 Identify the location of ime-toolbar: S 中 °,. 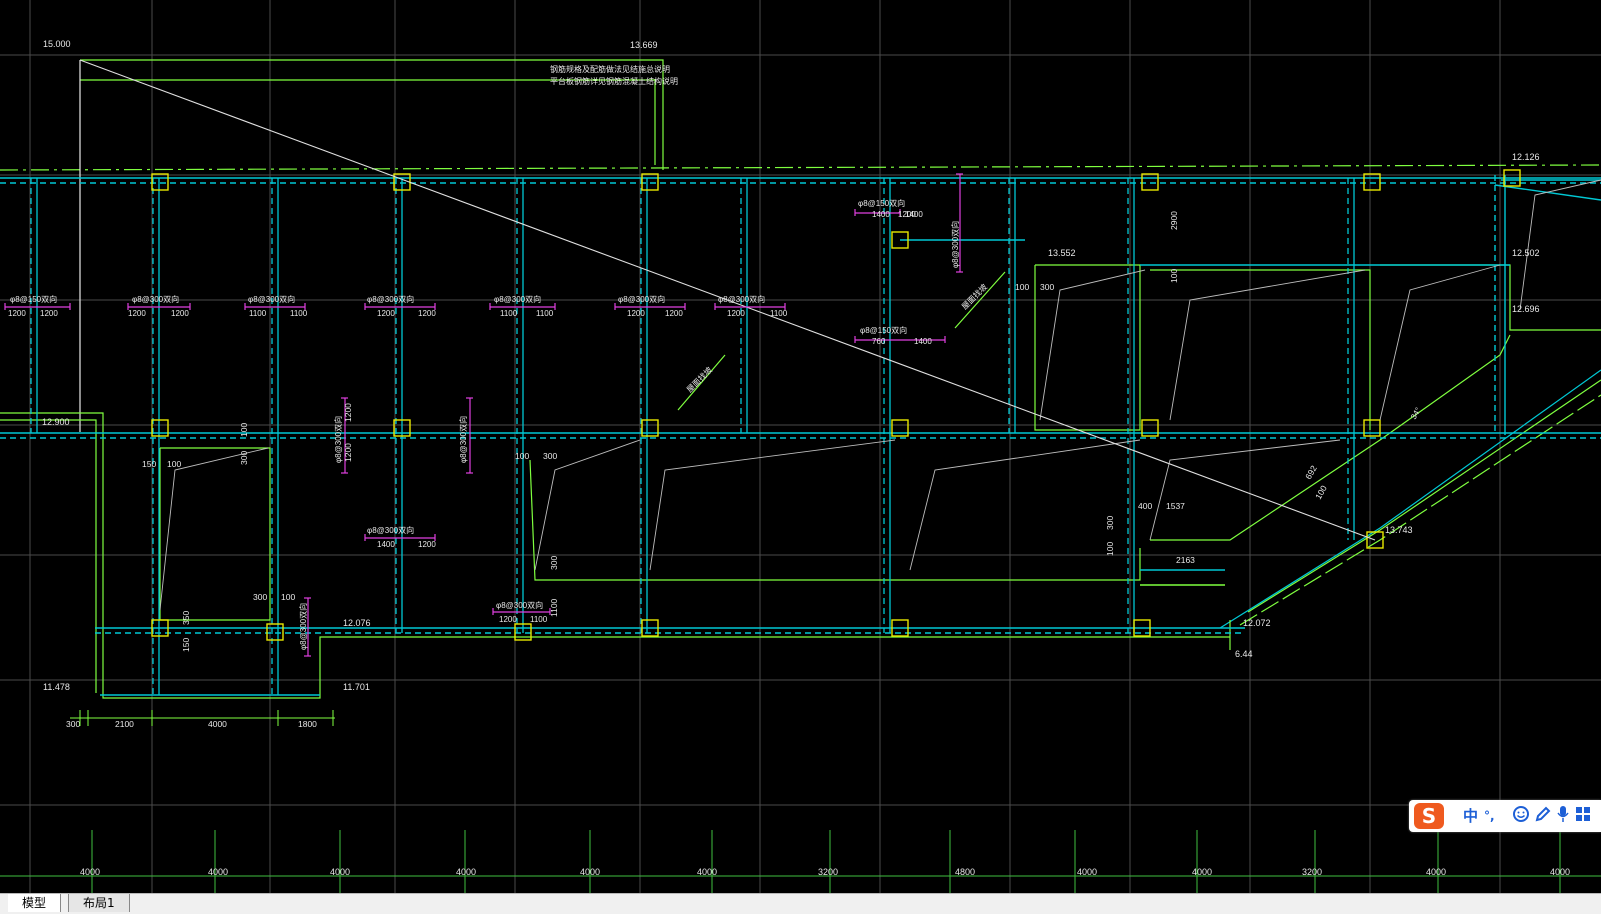
(1505, 816).